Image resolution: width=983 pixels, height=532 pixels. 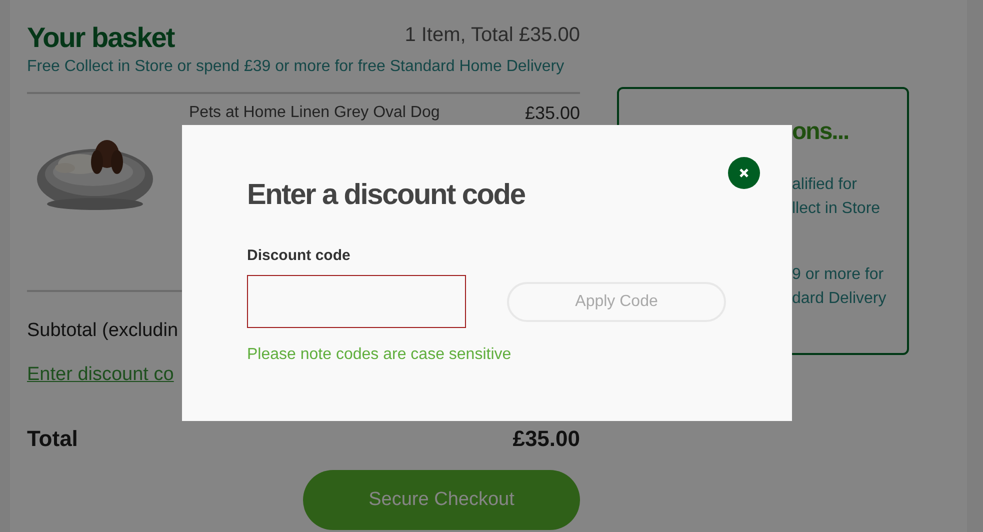 I want to click on delivery-text: dard Delivery, so click(x=840, y=299).